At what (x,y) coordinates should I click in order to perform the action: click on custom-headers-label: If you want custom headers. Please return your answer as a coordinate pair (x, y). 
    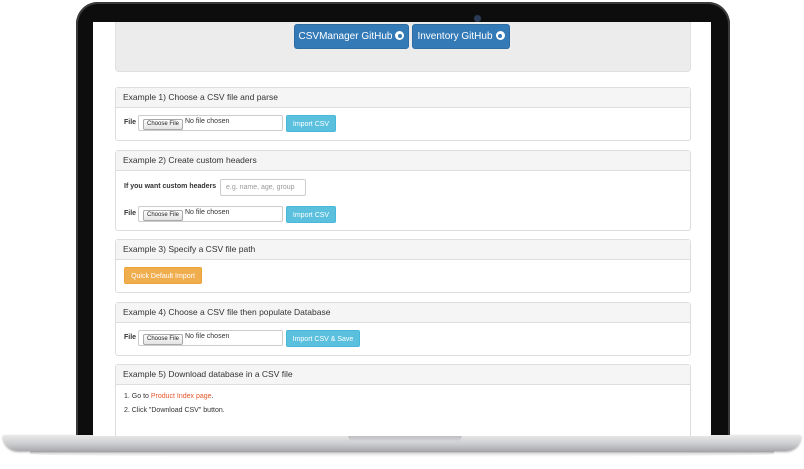
    Looking at the image, I should click on (170, 186).